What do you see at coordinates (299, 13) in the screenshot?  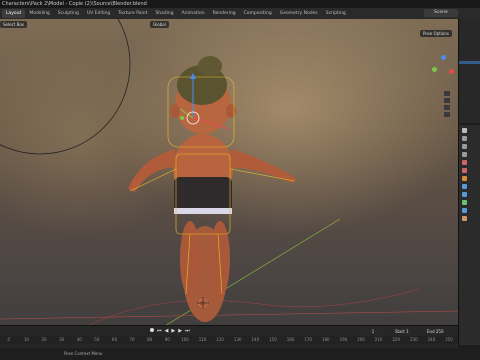 I see `tab-geometry-nodes: Geometry Nodes` at bounding box center [299, 13].